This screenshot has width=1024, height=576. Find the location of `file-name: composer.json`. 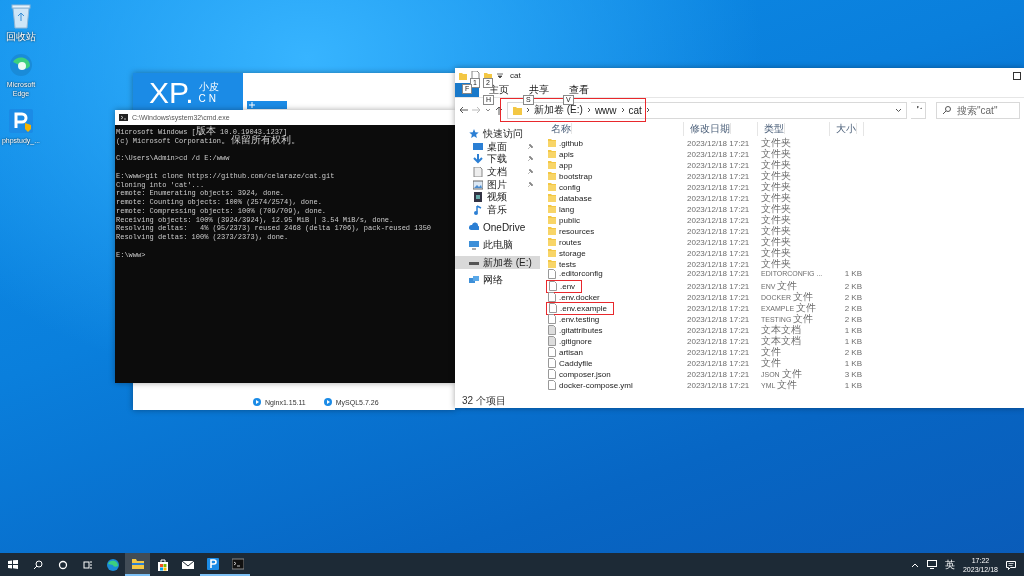

file-name: composer.json is located at coordinates (585, 374).